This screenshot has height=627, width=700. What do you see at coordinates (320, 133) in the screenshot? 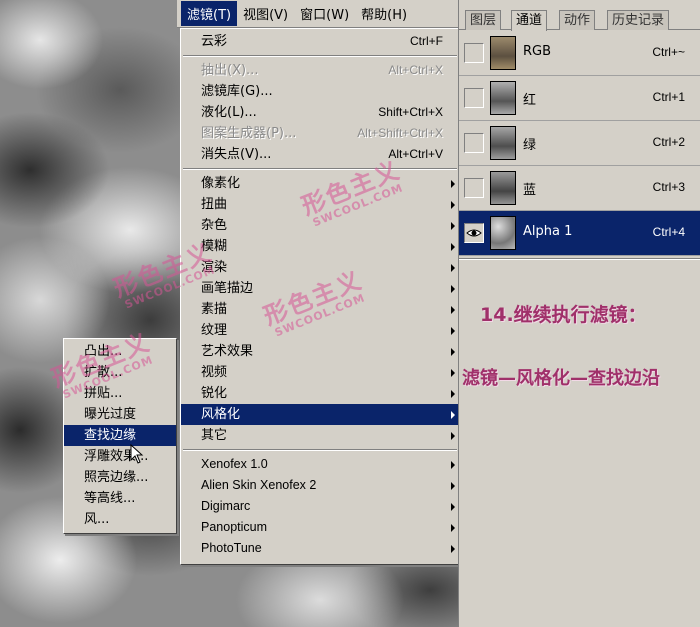
I see `menu-item-pattern-maker: 图案生成器(P)... Alt+Shift+Ctrl+X` at bounding box center [320, 133].